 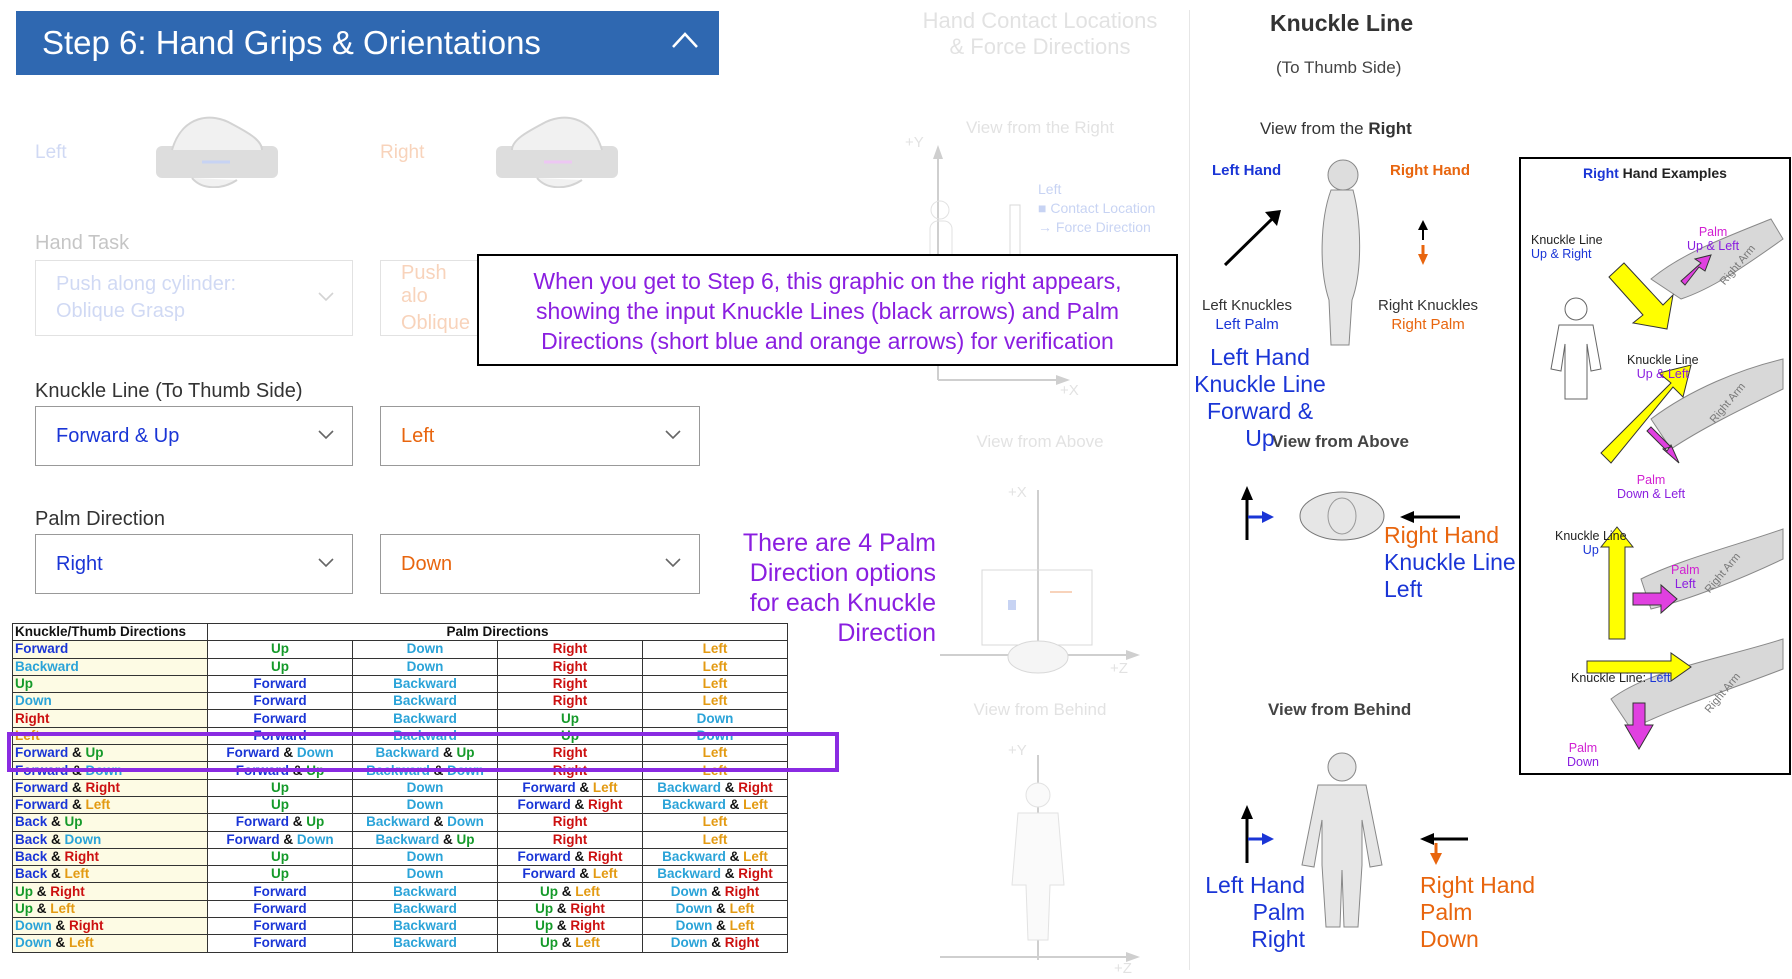 I want to click on palm-direction-right-select: Down, so click(x=540, y=564).